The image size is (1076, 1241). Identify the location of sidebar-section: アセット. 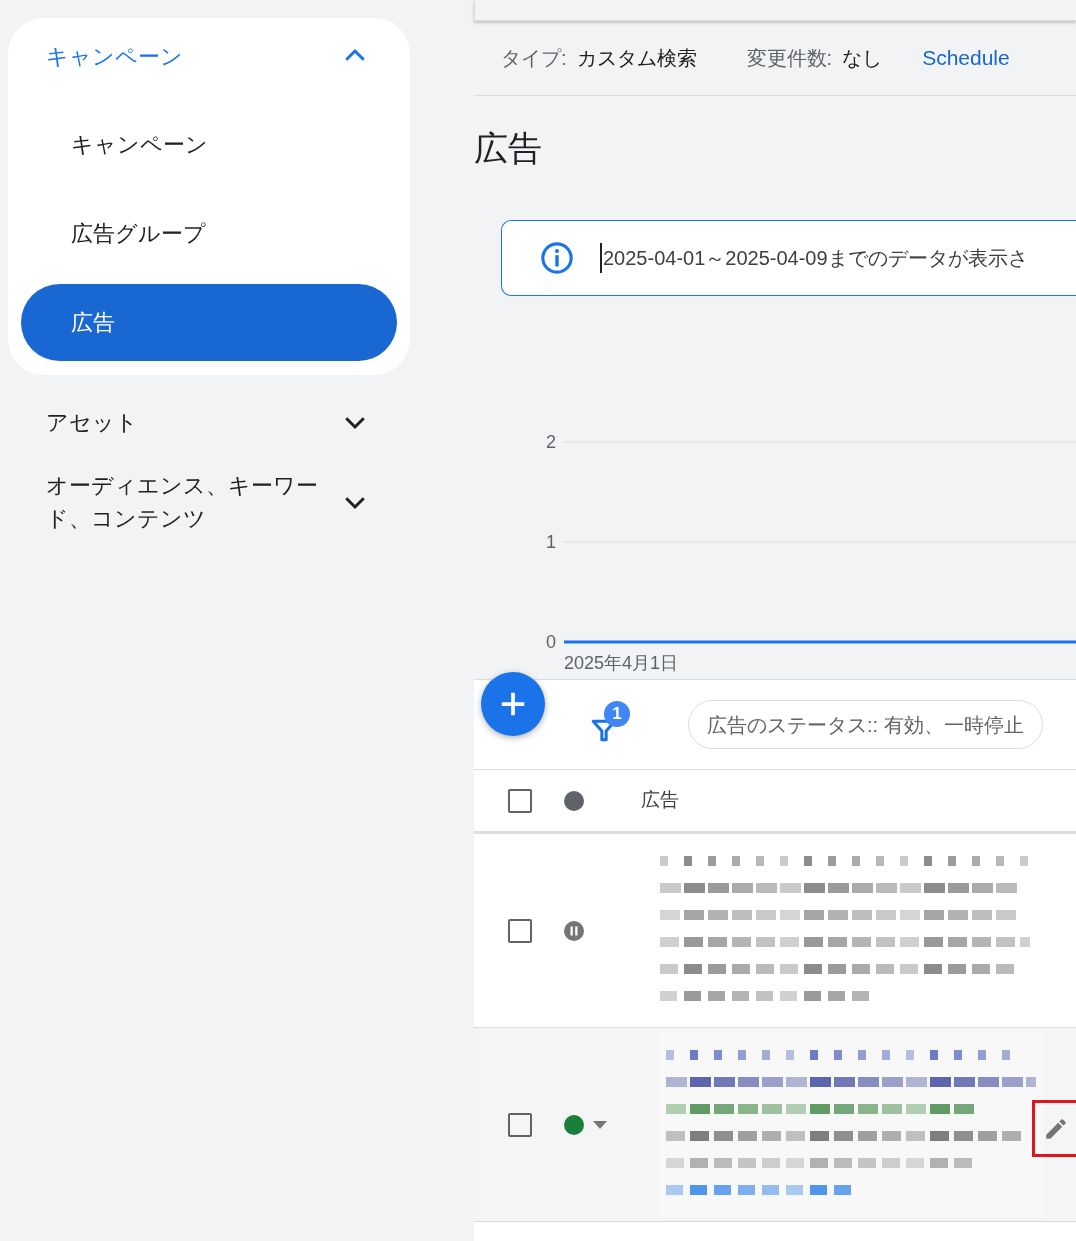
(186, 422).